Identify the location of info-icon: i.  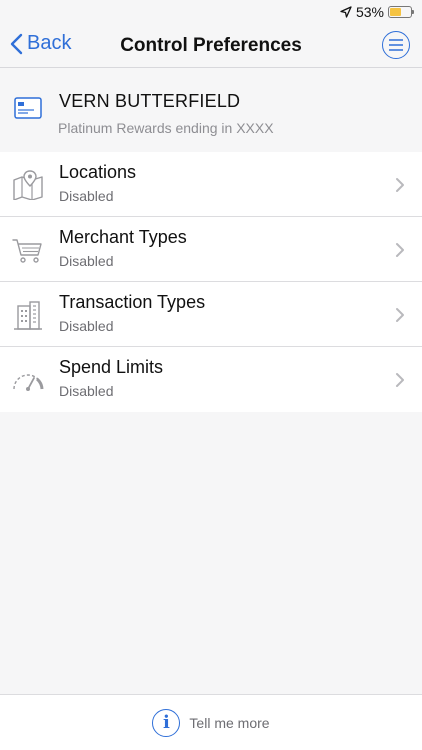
(166, 722).